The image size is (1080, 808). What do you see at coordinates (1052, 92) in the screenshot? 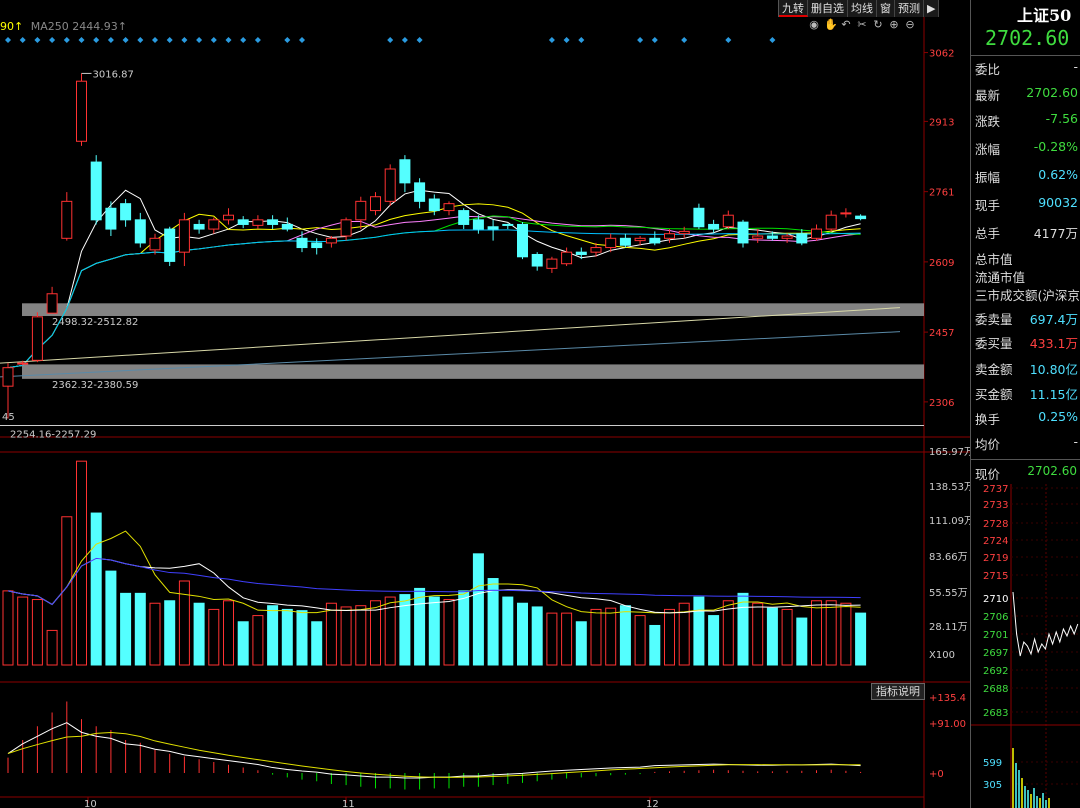
I see `quote-row-value: 2702.60` at bounding box center [1052, 92].